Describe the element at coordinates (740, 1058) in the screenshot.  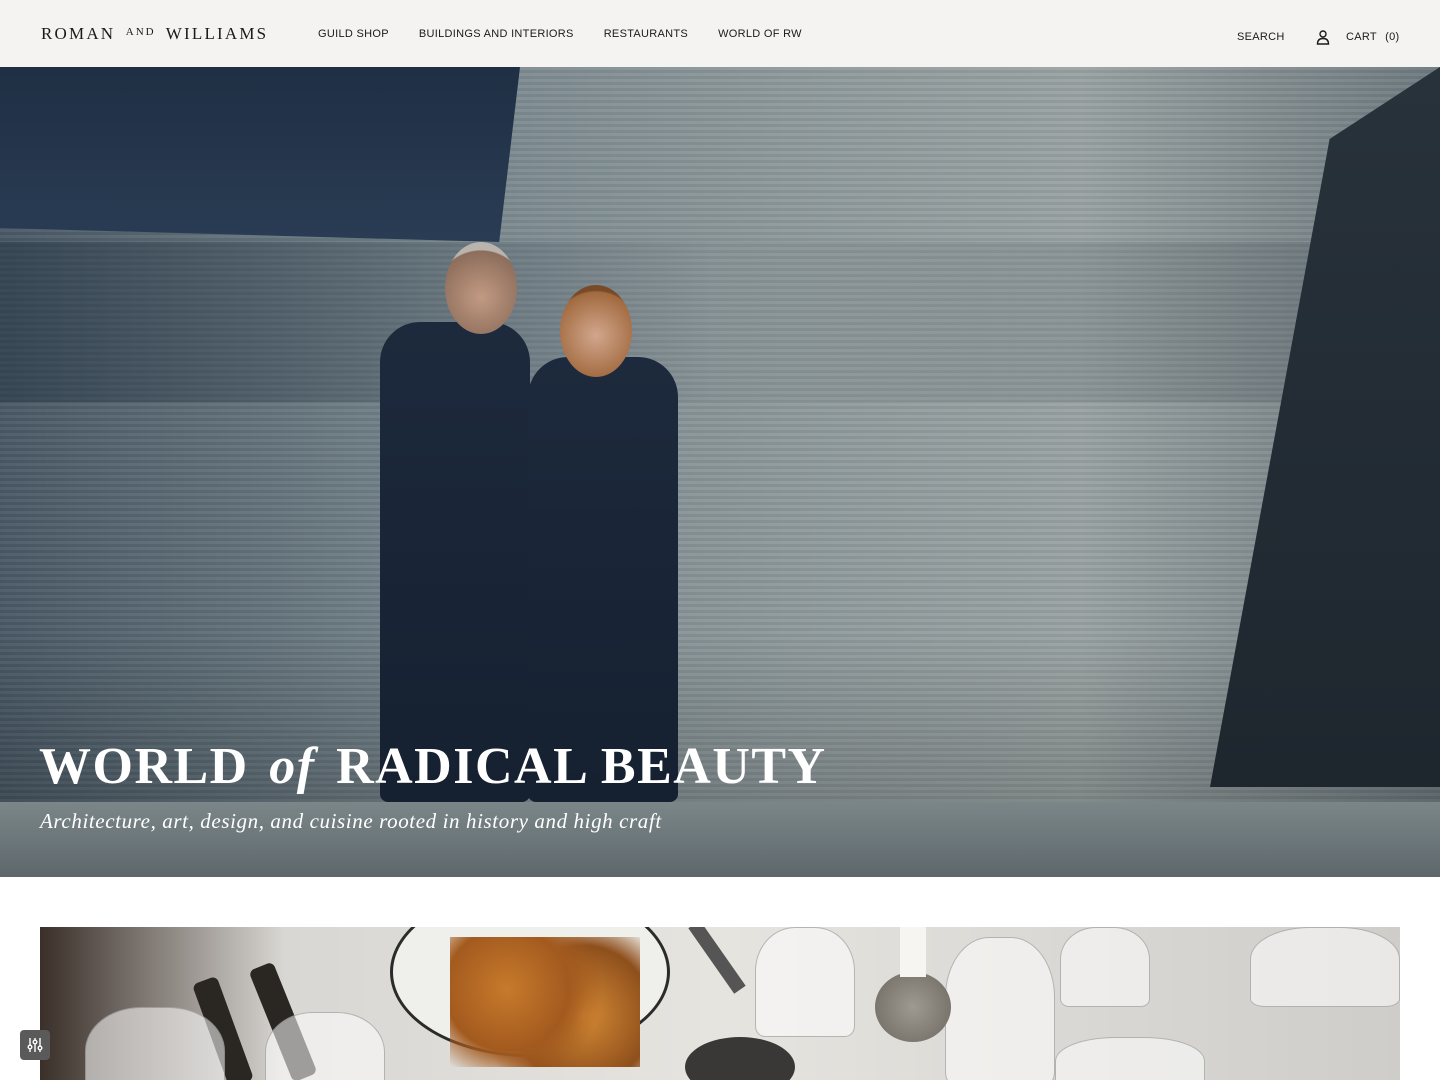
I see `dark-dish` at that location.